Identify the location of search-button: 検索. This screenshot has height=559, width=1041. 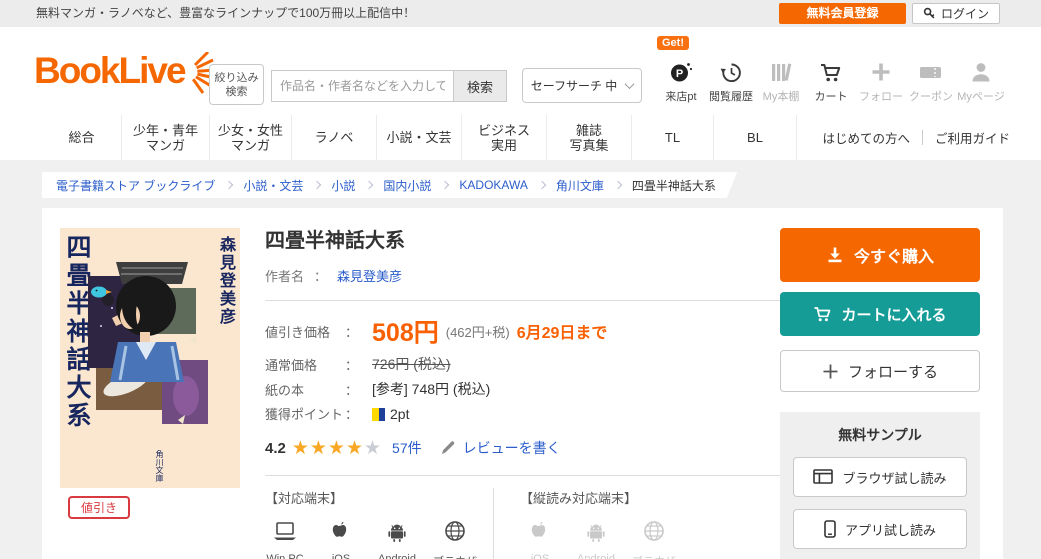
(480, 86).